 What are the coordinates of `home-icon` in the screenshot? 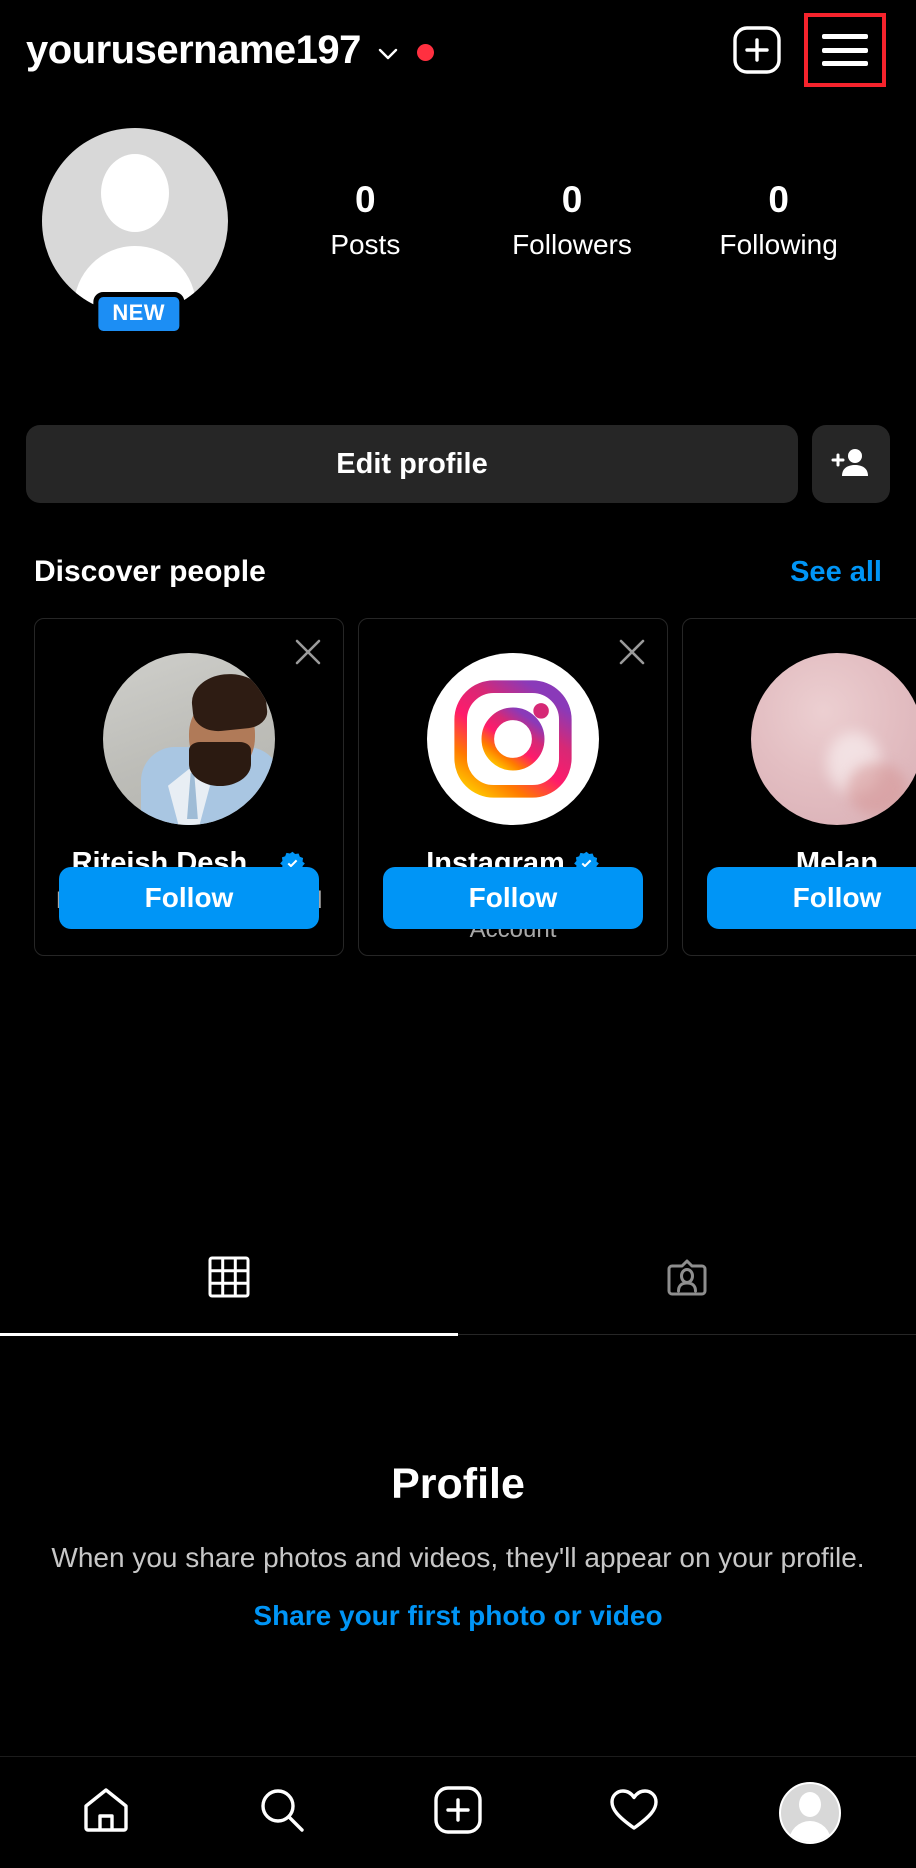 It's located at (106, 1812).